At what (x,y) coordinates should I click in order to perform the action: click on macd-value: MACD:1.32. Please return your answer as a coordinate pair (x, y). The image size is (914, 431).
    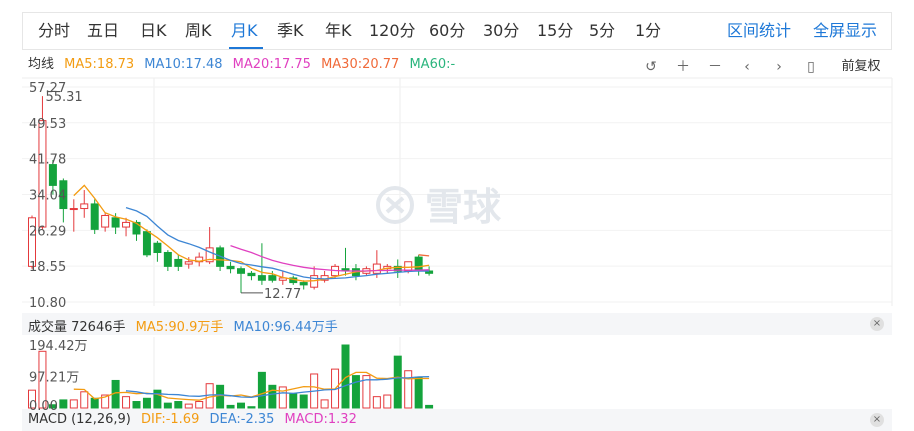
    Looking at the image, I should click on (320, 419).